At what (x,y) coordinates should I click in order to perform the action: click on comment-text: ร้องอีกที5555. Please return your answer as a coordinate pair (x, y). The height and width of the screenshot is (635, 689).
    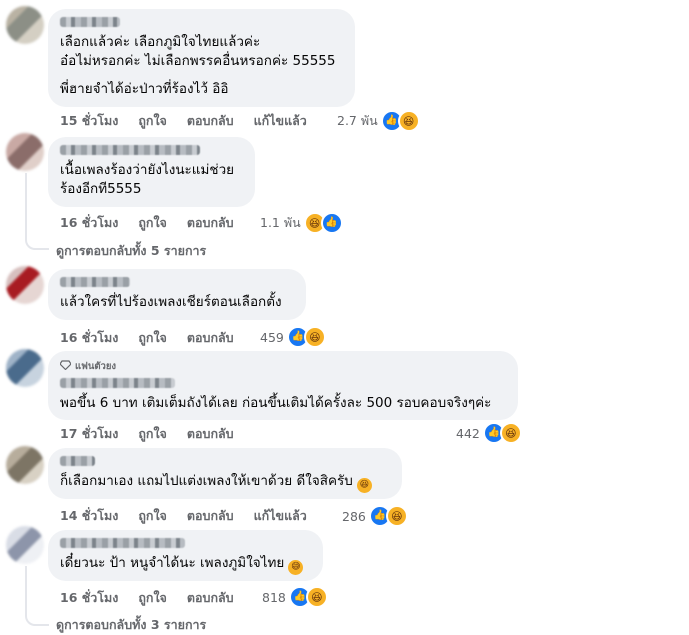
    Looking at the image, I should click on (101, 189).